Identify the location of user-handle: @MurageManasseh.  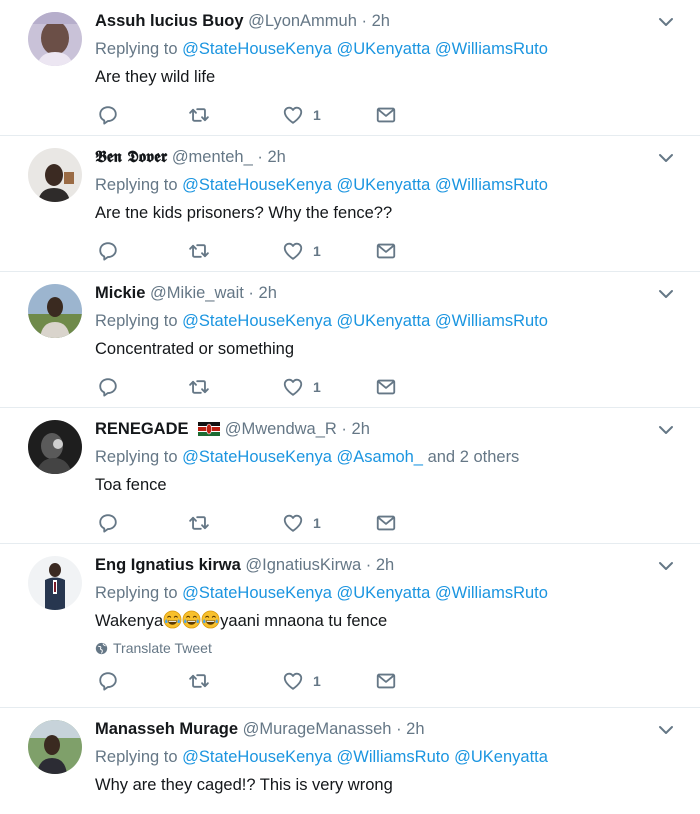
(317, 729).